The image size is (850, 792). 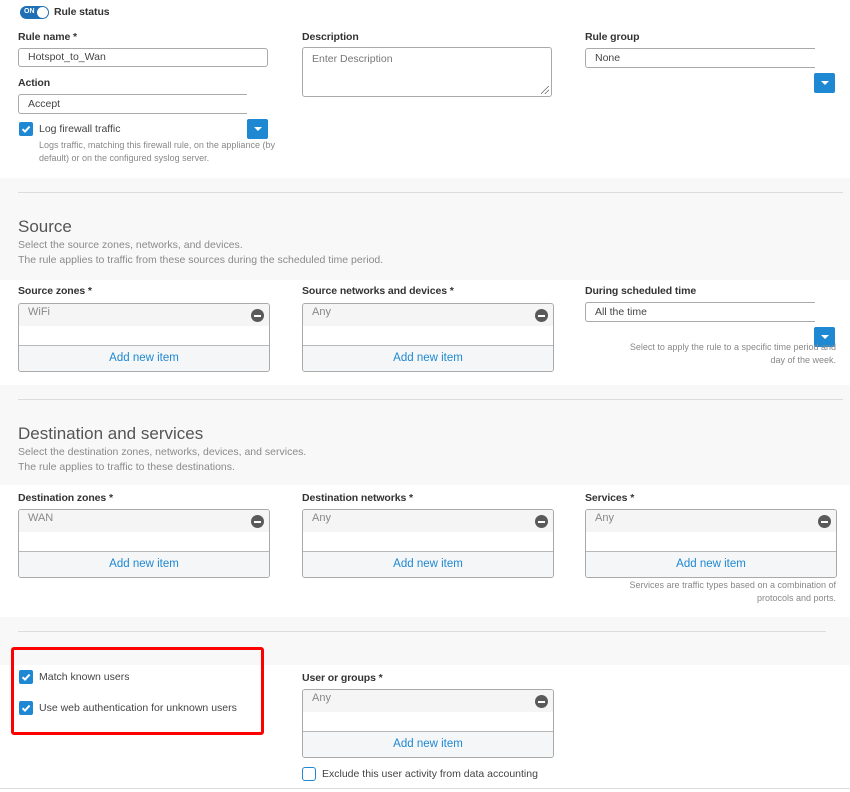 What do you see at coordinates (111, 433) in the screenshot?
I see `destination-title: Destination and services` at bounding box center [111, 433].